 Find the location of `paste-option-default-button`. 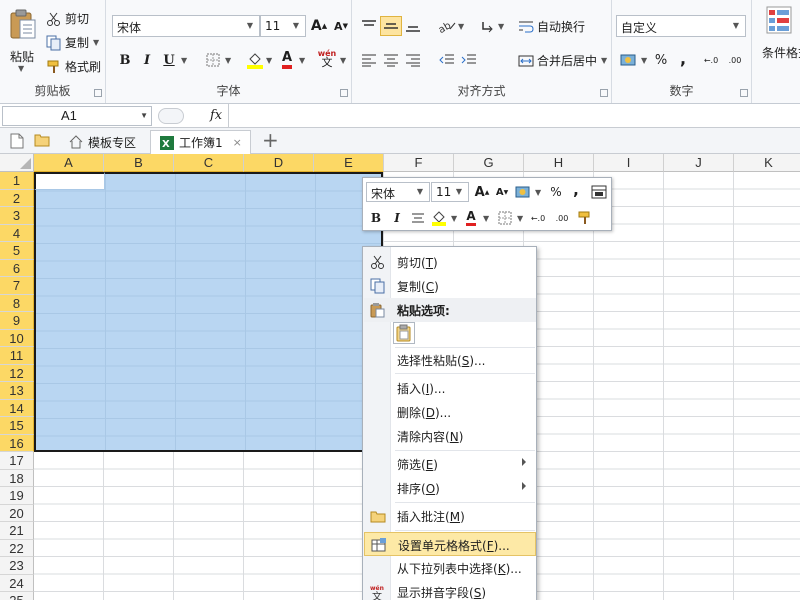

paste-option-default-button is located at coordinates (404, 333).